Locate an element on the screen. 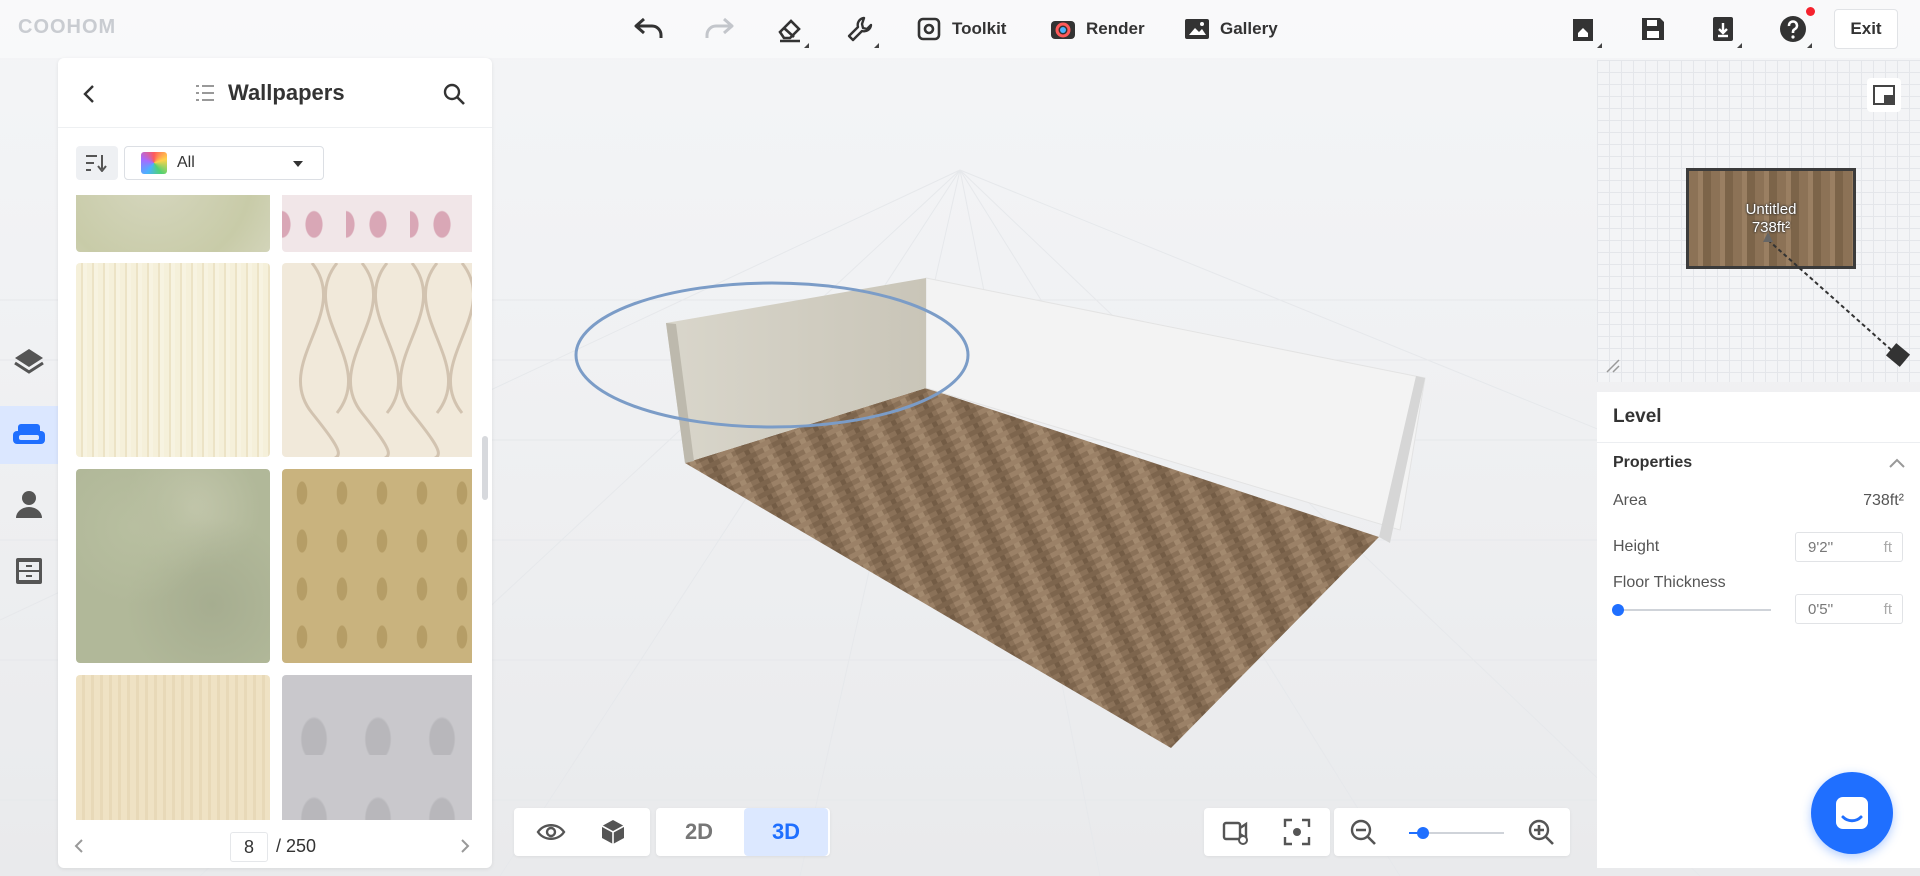  eye-icon is located at coordinates (551, 832).